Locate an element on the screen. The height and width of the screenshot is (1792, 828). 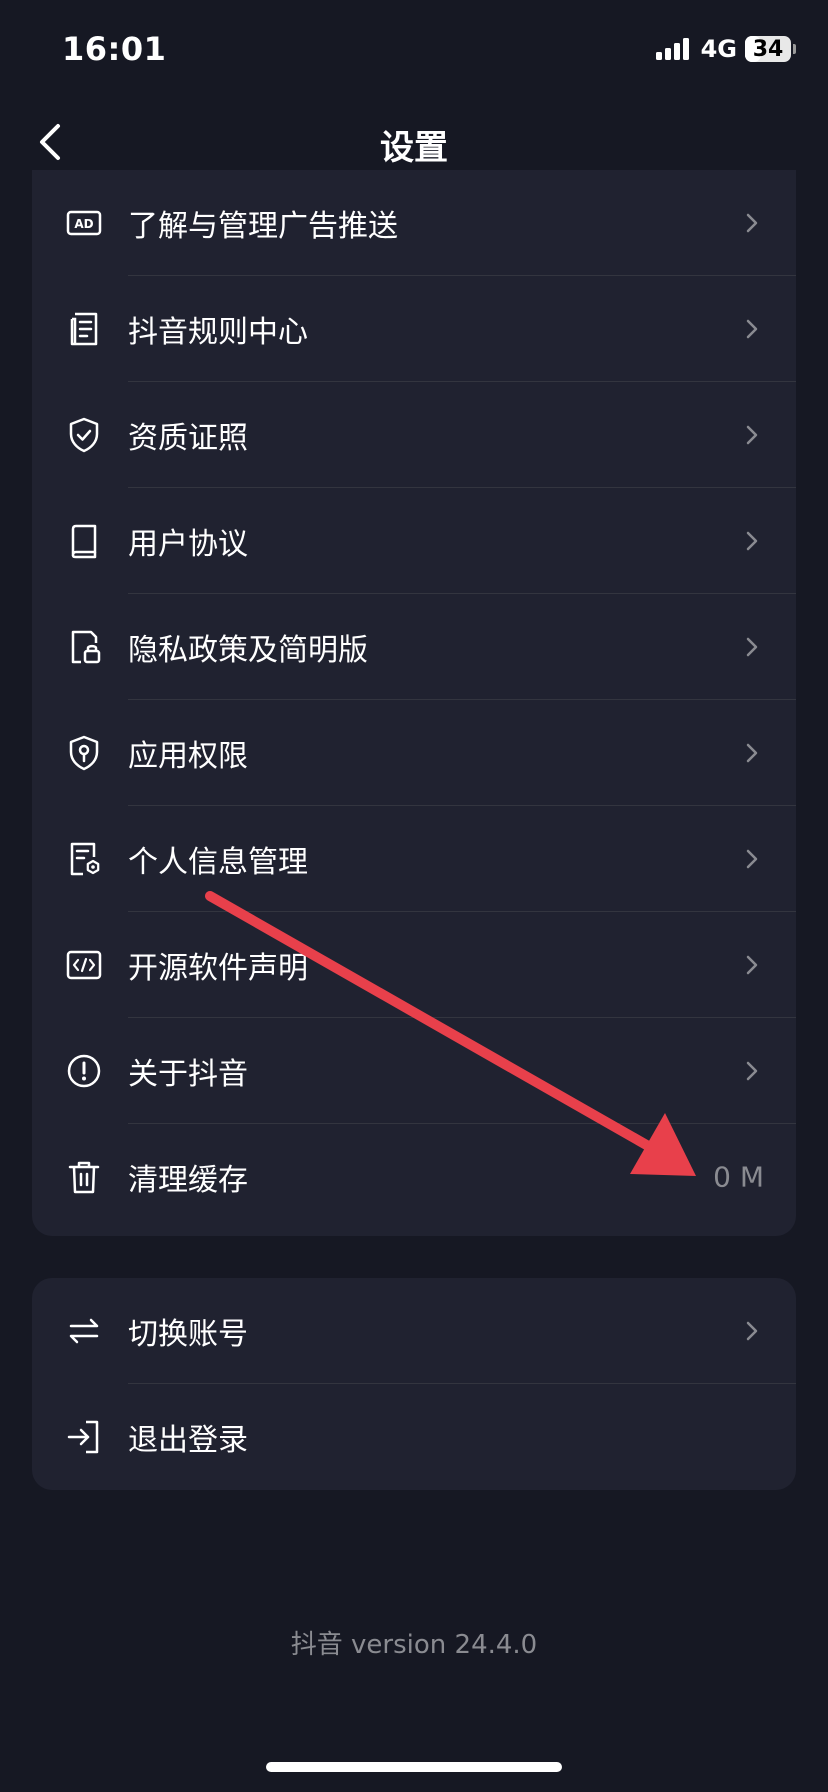
trash-icon is located at coordinates (84, 1177).